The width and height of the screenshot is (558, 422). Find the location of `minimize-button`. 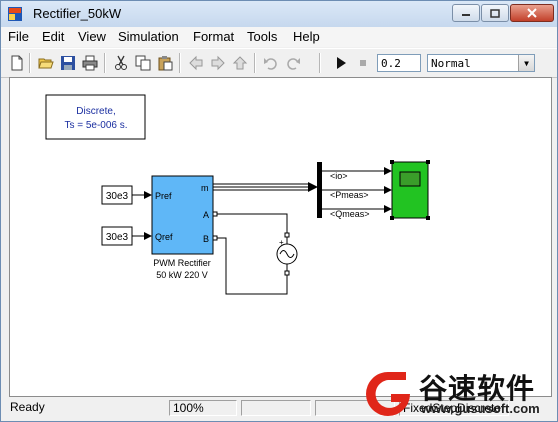

minimize-button is located at coordinates (466, 13).